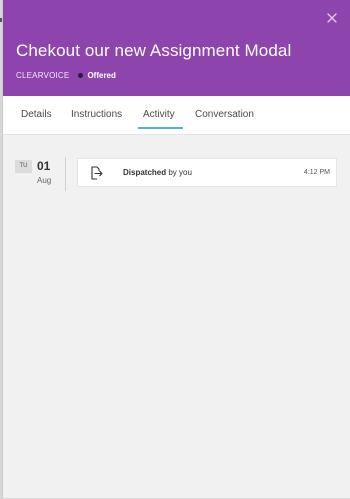 This screenshot has width=350, height=499. Describe the element at coordinates (65, 174) in the screenshot. I see `timeline-divider` at that location.